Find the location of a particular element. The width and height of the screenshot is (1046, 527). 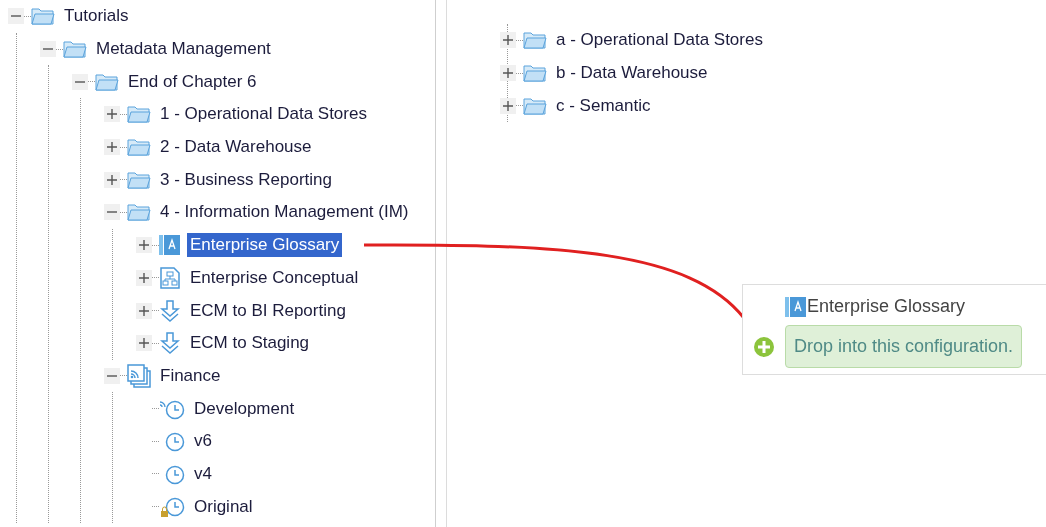

stacked-pages-icon is located at coordinates (139, 375).